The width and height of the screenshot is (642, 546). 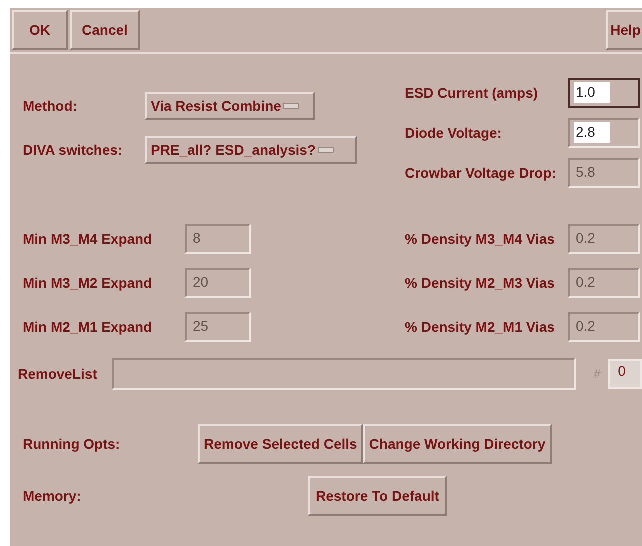 What do you see at coordinates (598, 374) in the screenshot?
I see `count-label: #` at bounding box center [598, 374].